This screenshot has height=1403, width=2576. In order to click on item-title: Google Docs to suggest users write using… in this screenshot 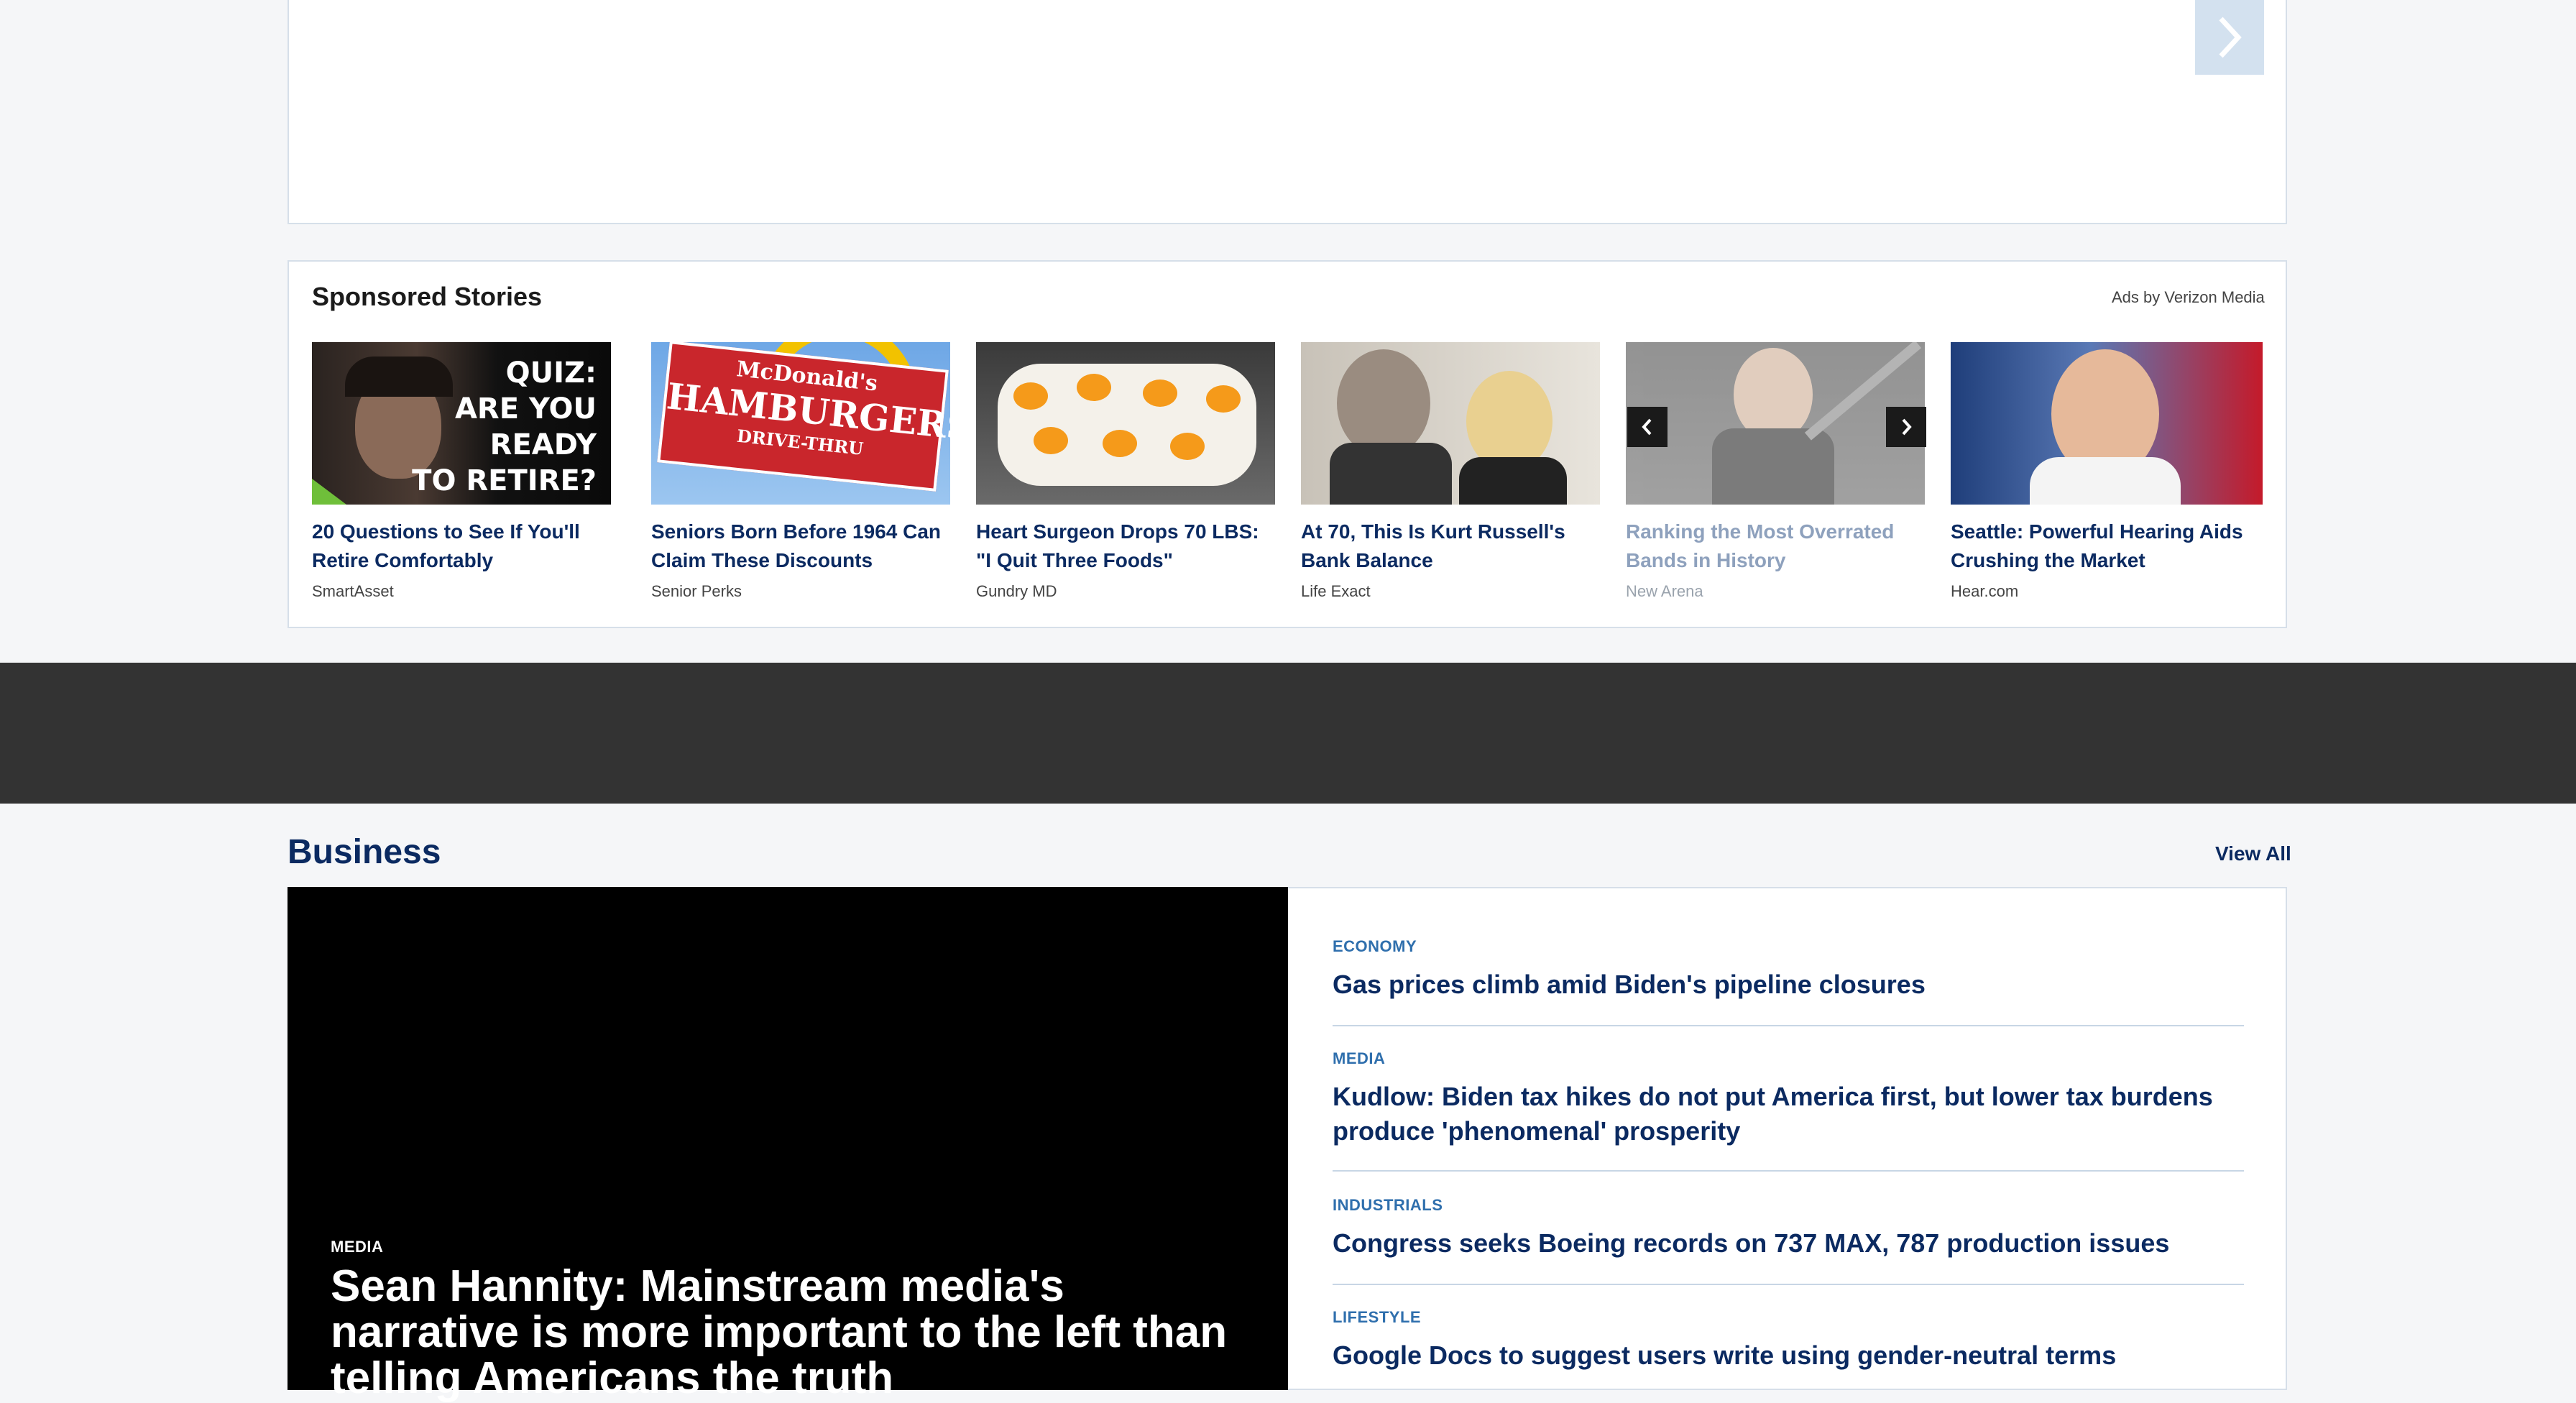, I will do `click(1788, 1355)`.